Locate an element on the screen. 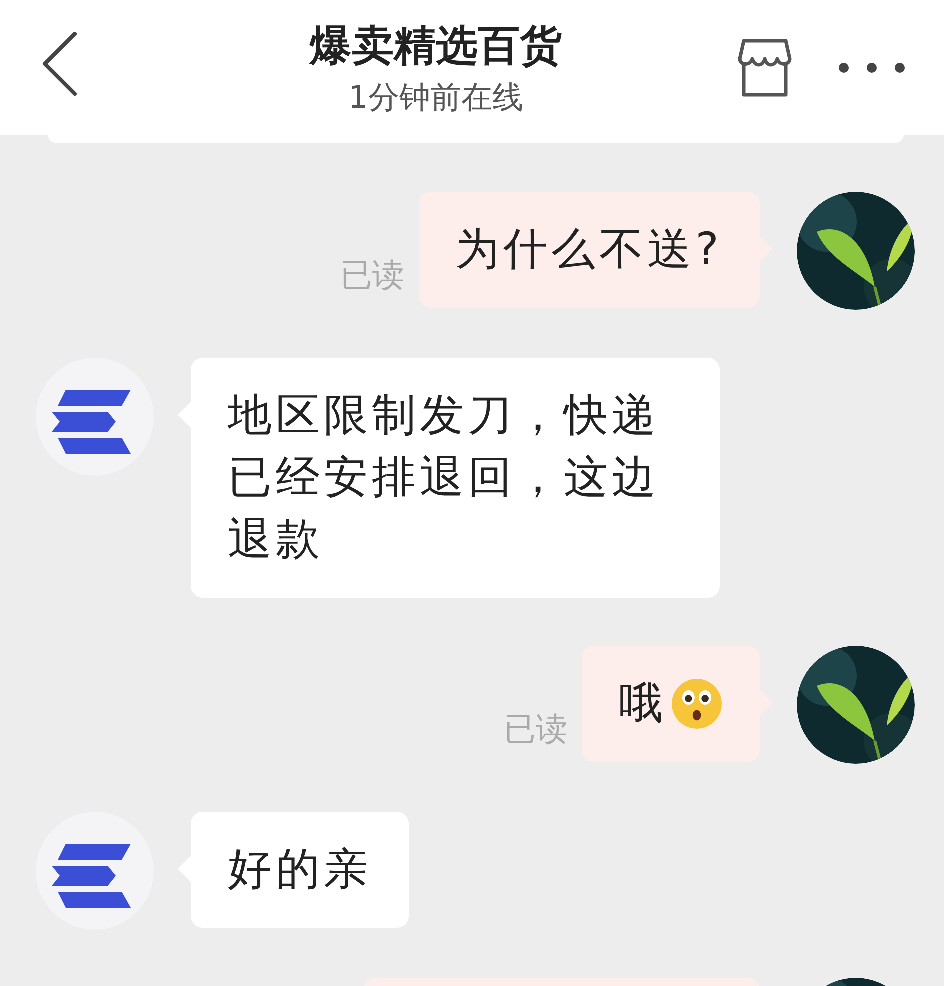  message-text: 好的亲 is located at coordinates (300, 870).